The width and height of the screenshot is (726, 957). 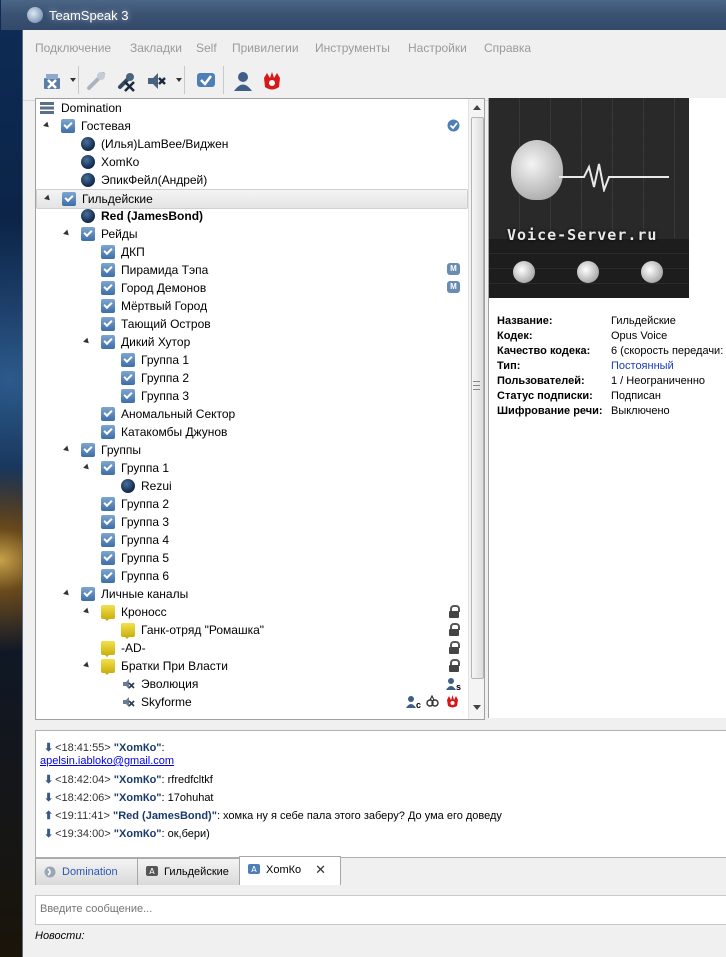 What do you see at coordinates (381, 909) in the screenshot?
I see `message-input` at bounding box center [381, 909].